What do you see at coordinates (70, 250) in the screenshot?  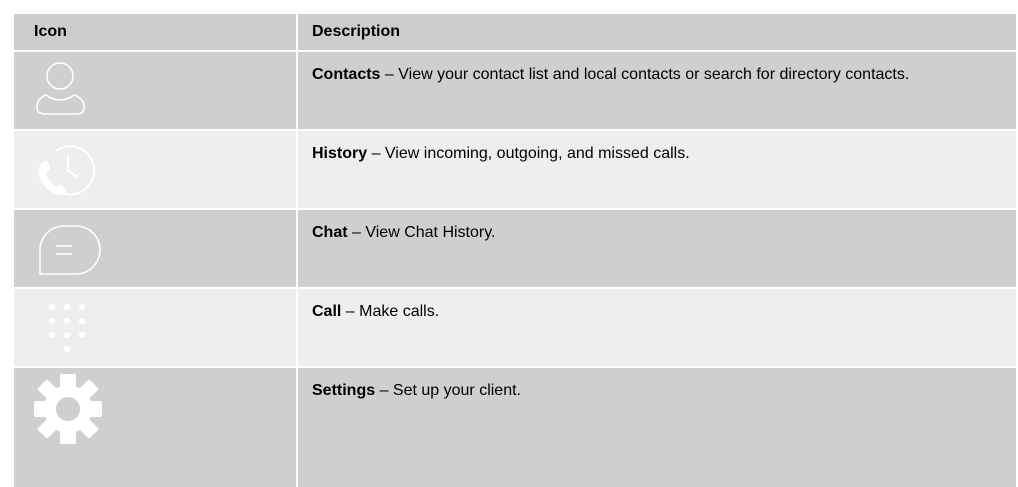 I see `chat-icon` at bounding box center [70, 250].